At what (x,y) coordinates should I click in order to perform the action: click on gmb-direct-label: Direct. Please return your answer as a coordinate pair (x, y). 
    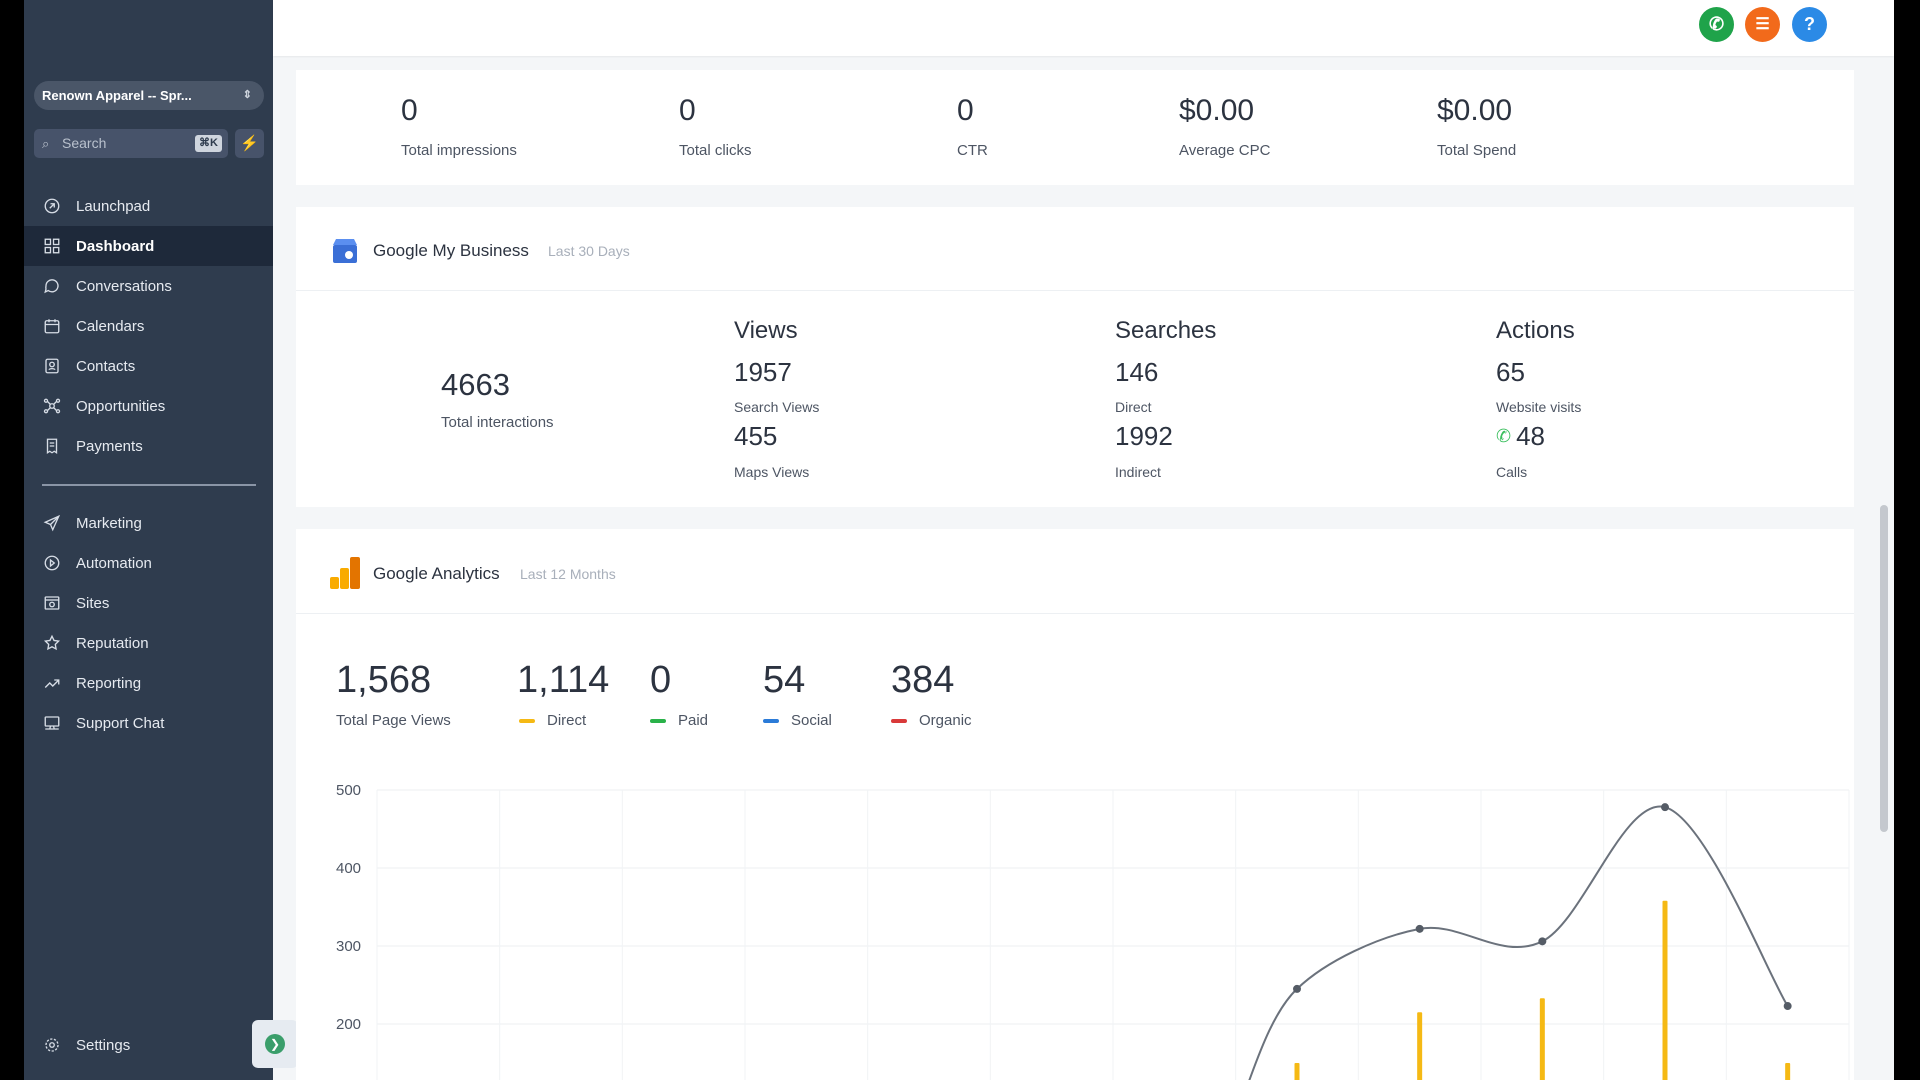
    Looking at the image, I should click on (1133, 407).